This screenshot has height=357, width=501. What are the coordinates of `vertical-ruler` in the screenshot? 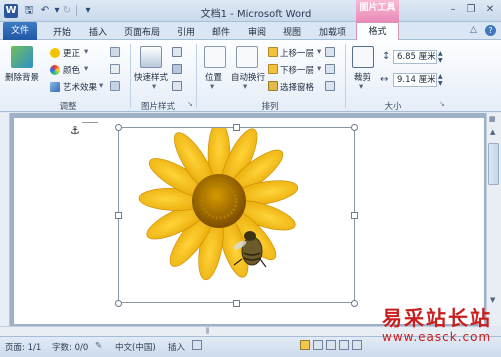 It's located at (5, 219).